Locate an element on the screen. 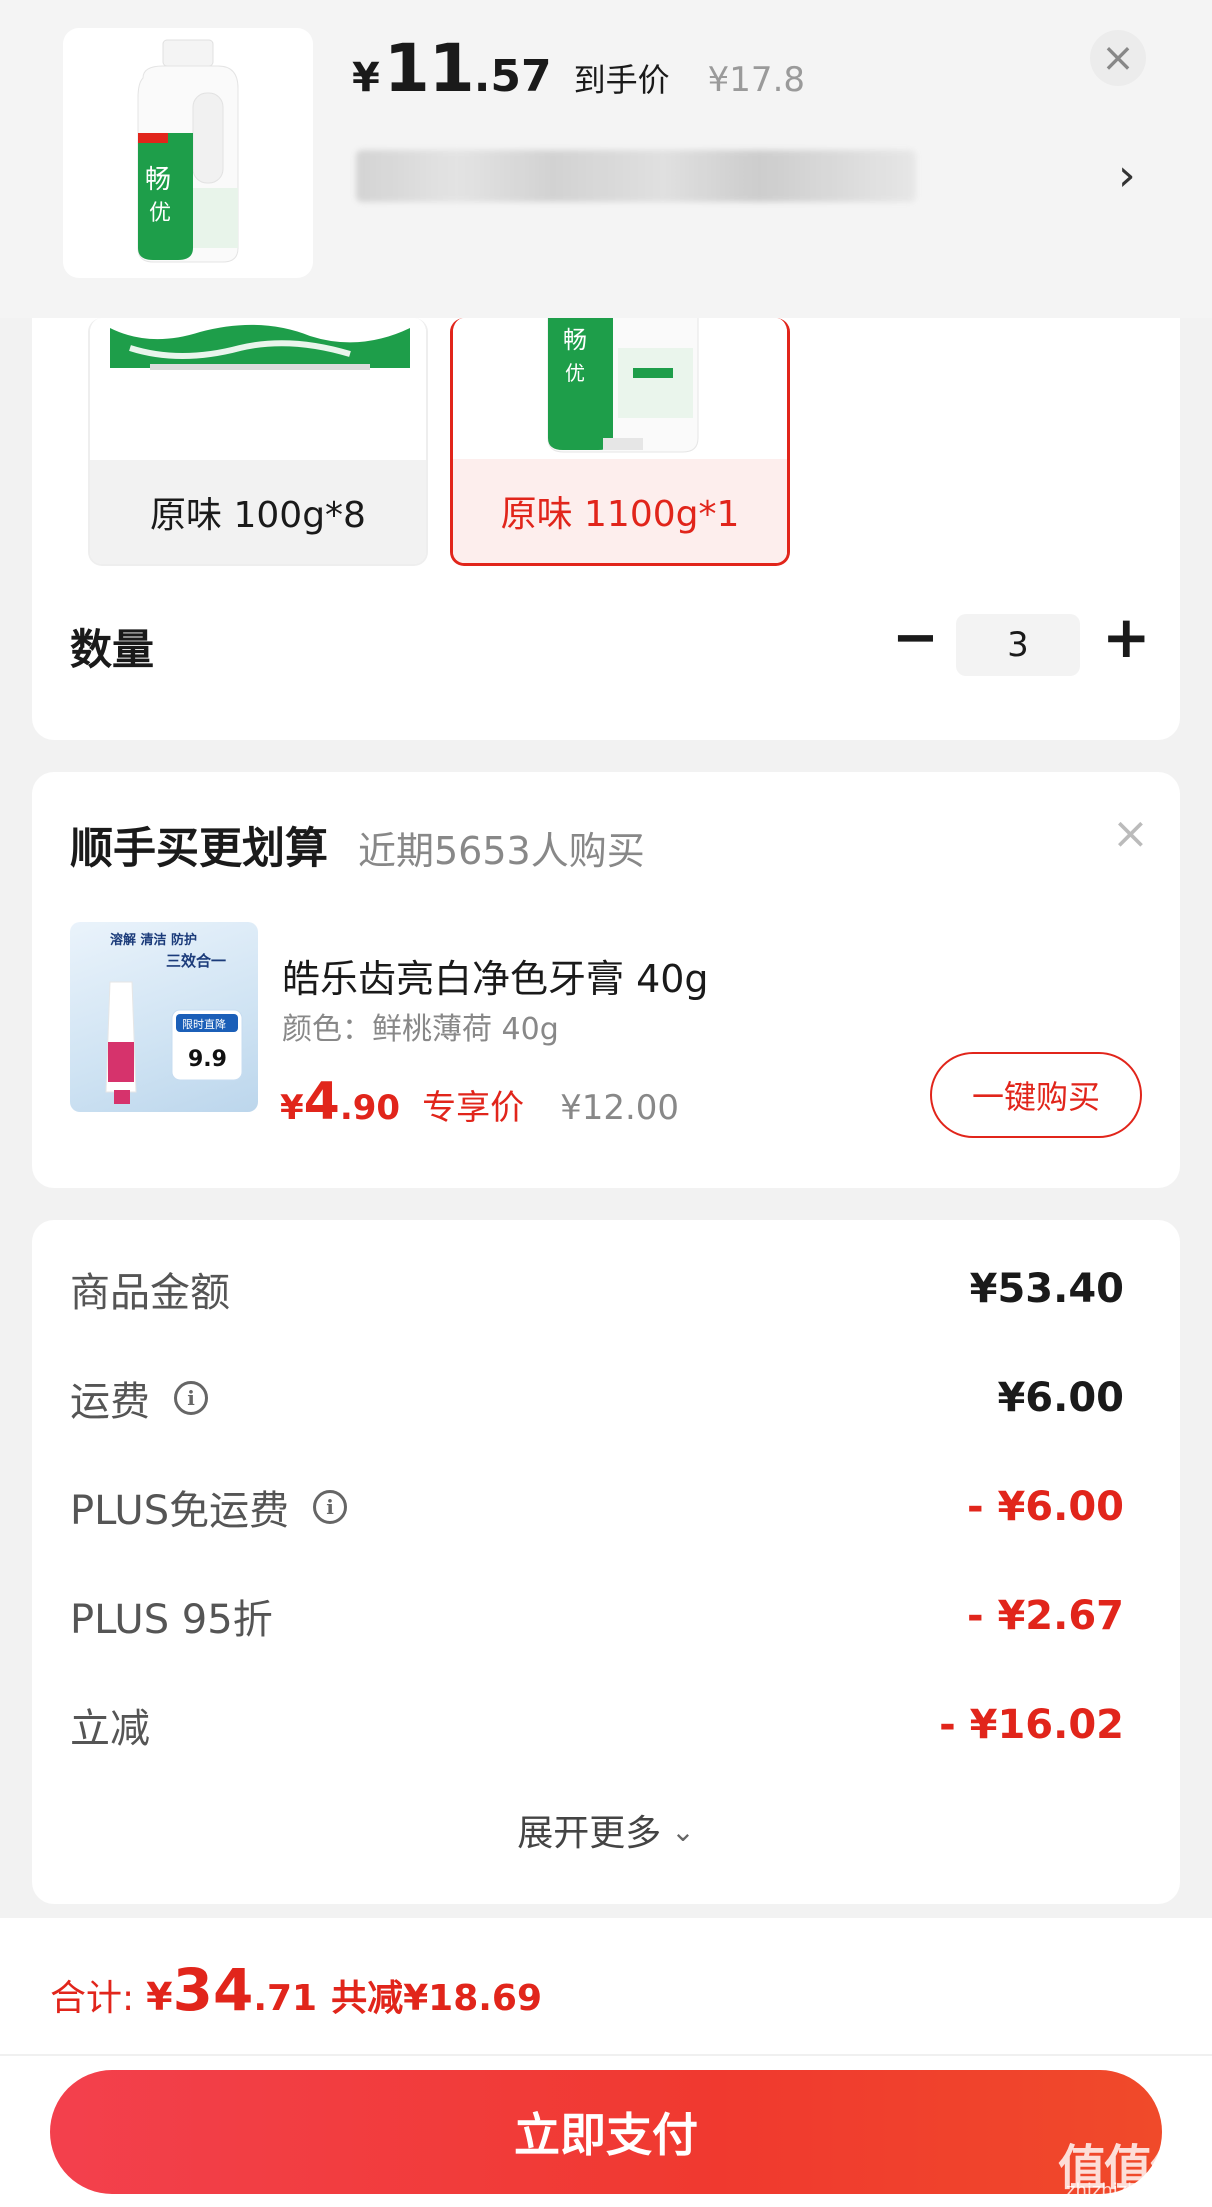 The height and width of the screenshot is (2207, 1212). toothpaste-thumbnail: 溶解 清洁 防护 三效合一 限时直降 9.9 is located at coordinates (164, 1017).